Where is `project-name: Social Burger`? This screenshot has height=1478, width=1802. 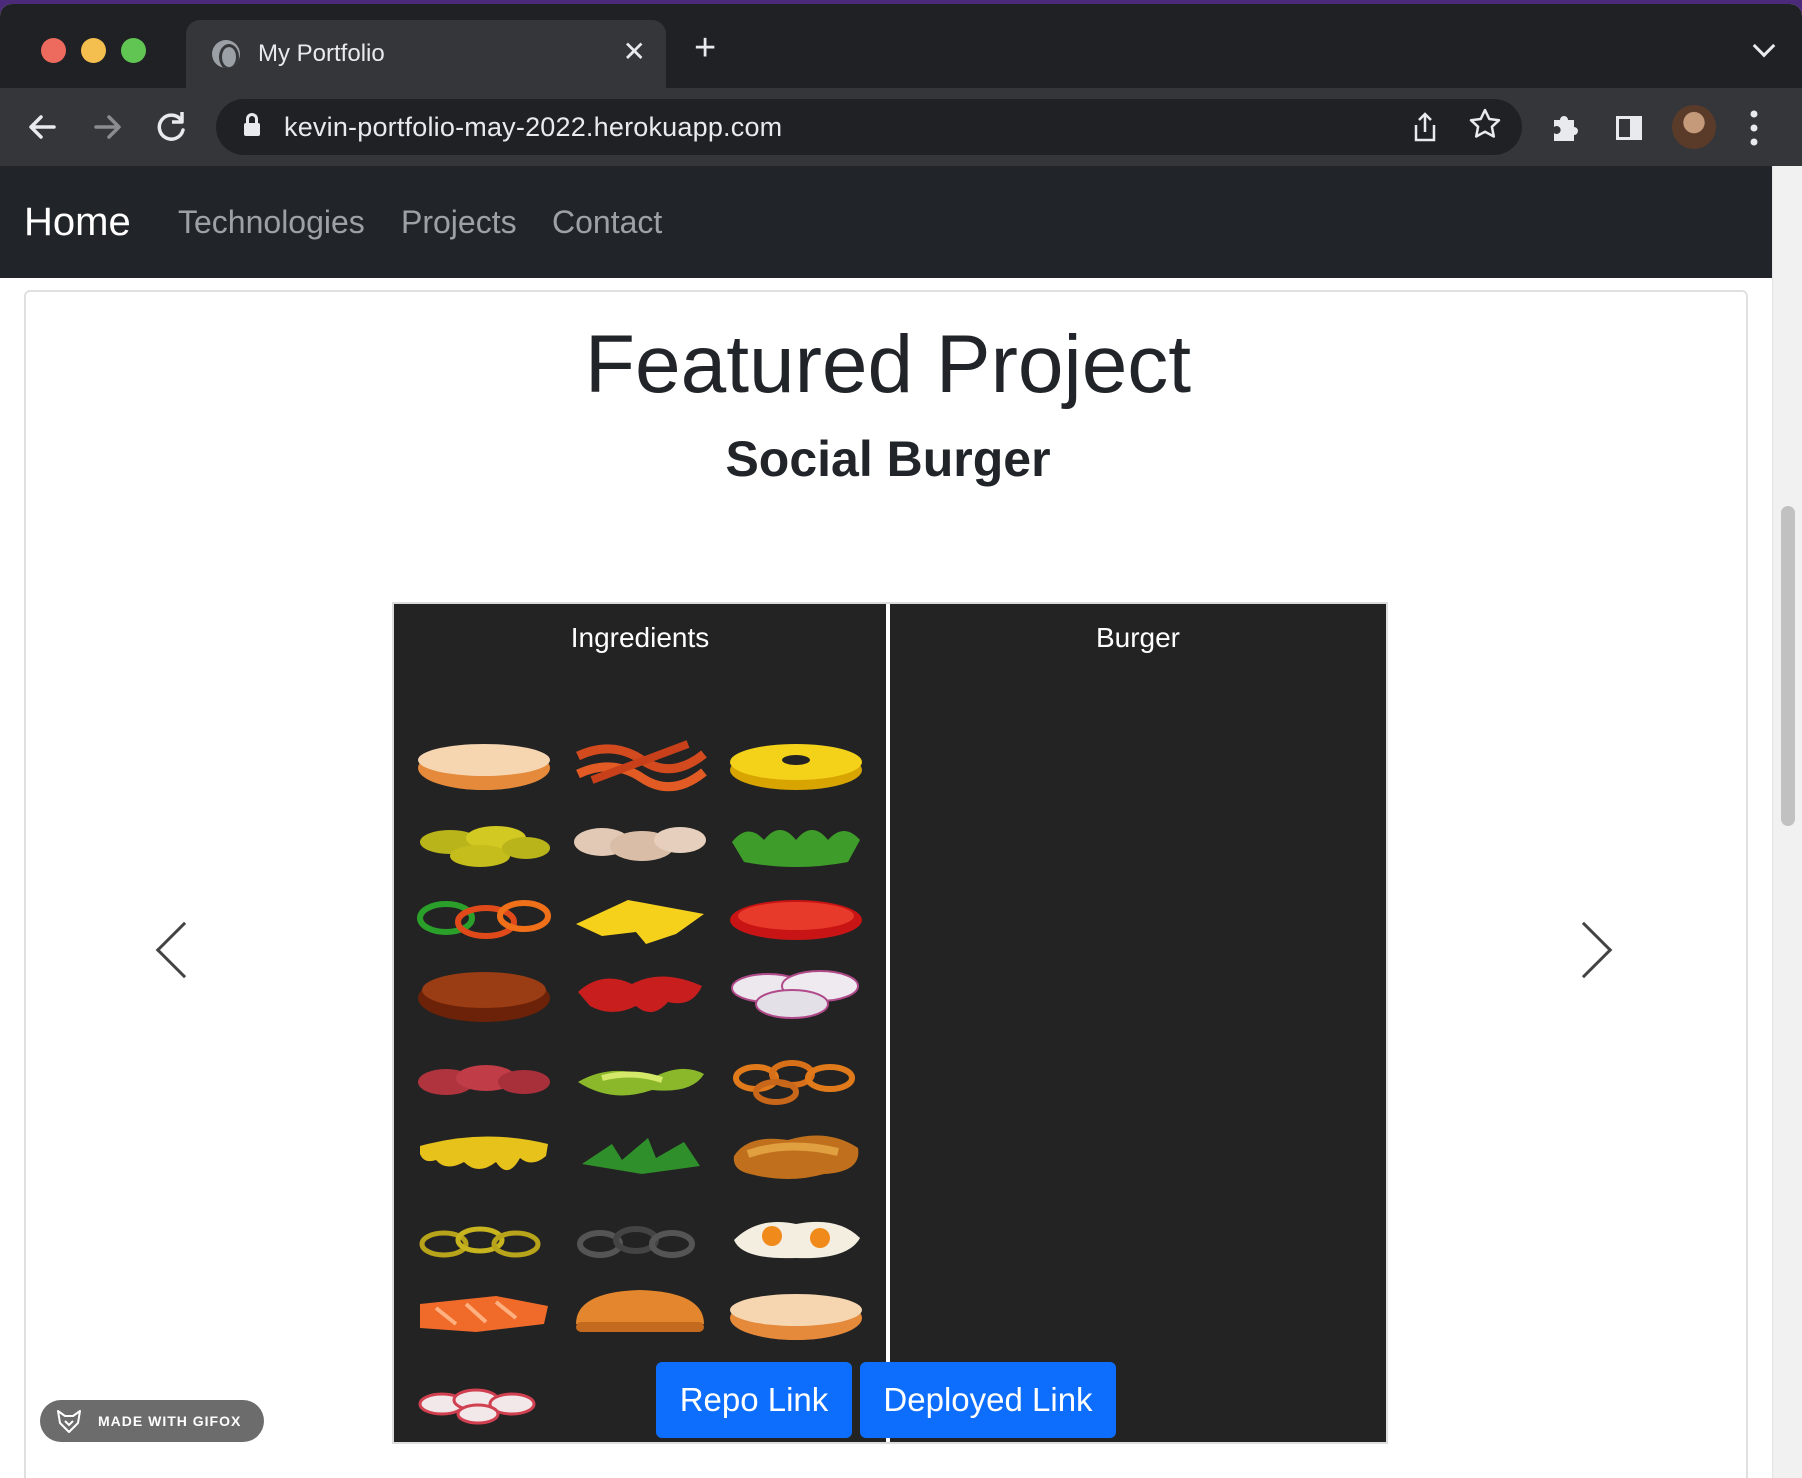
project-name: Social Burger is located at coordinates (888, 459).